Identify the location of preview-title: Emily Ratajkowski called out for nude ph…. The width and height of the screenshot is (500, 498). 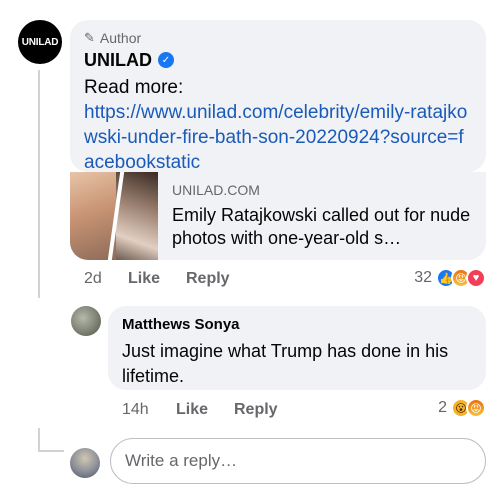
(322, 227).